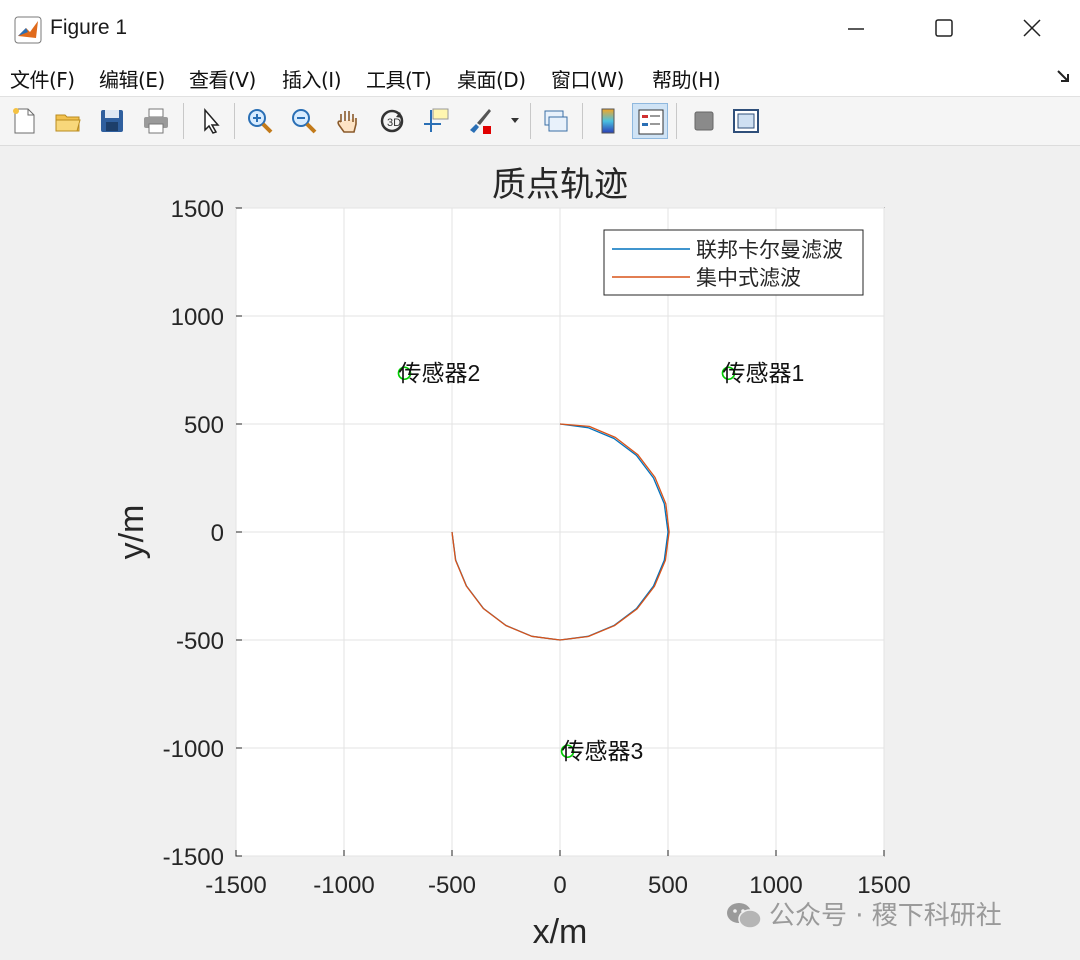  I want to click on zoom-in-button, so click(260, 121).